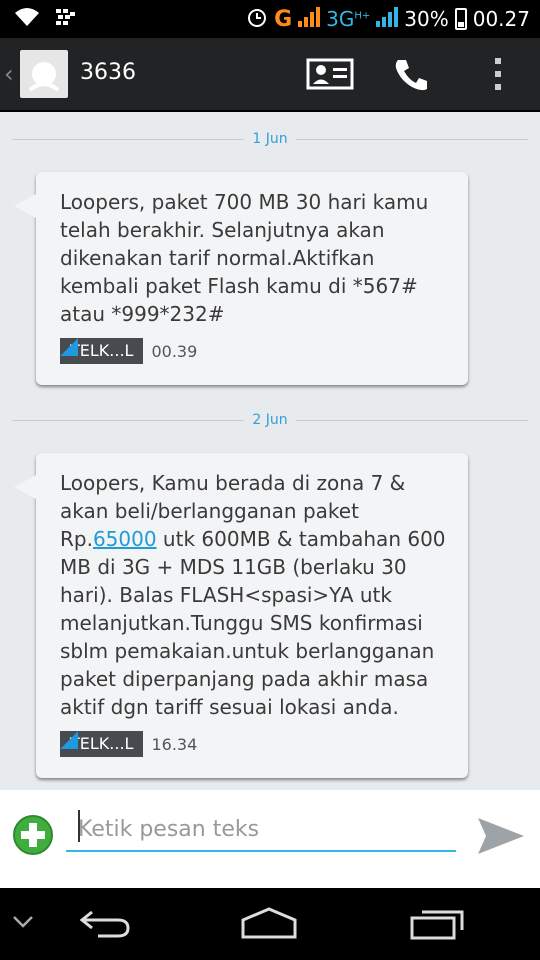 This screenshot has height=960, width=540. Describe the element at coordinates (416, 74) in the screenshot. I see `phone-call-icon` at that location.